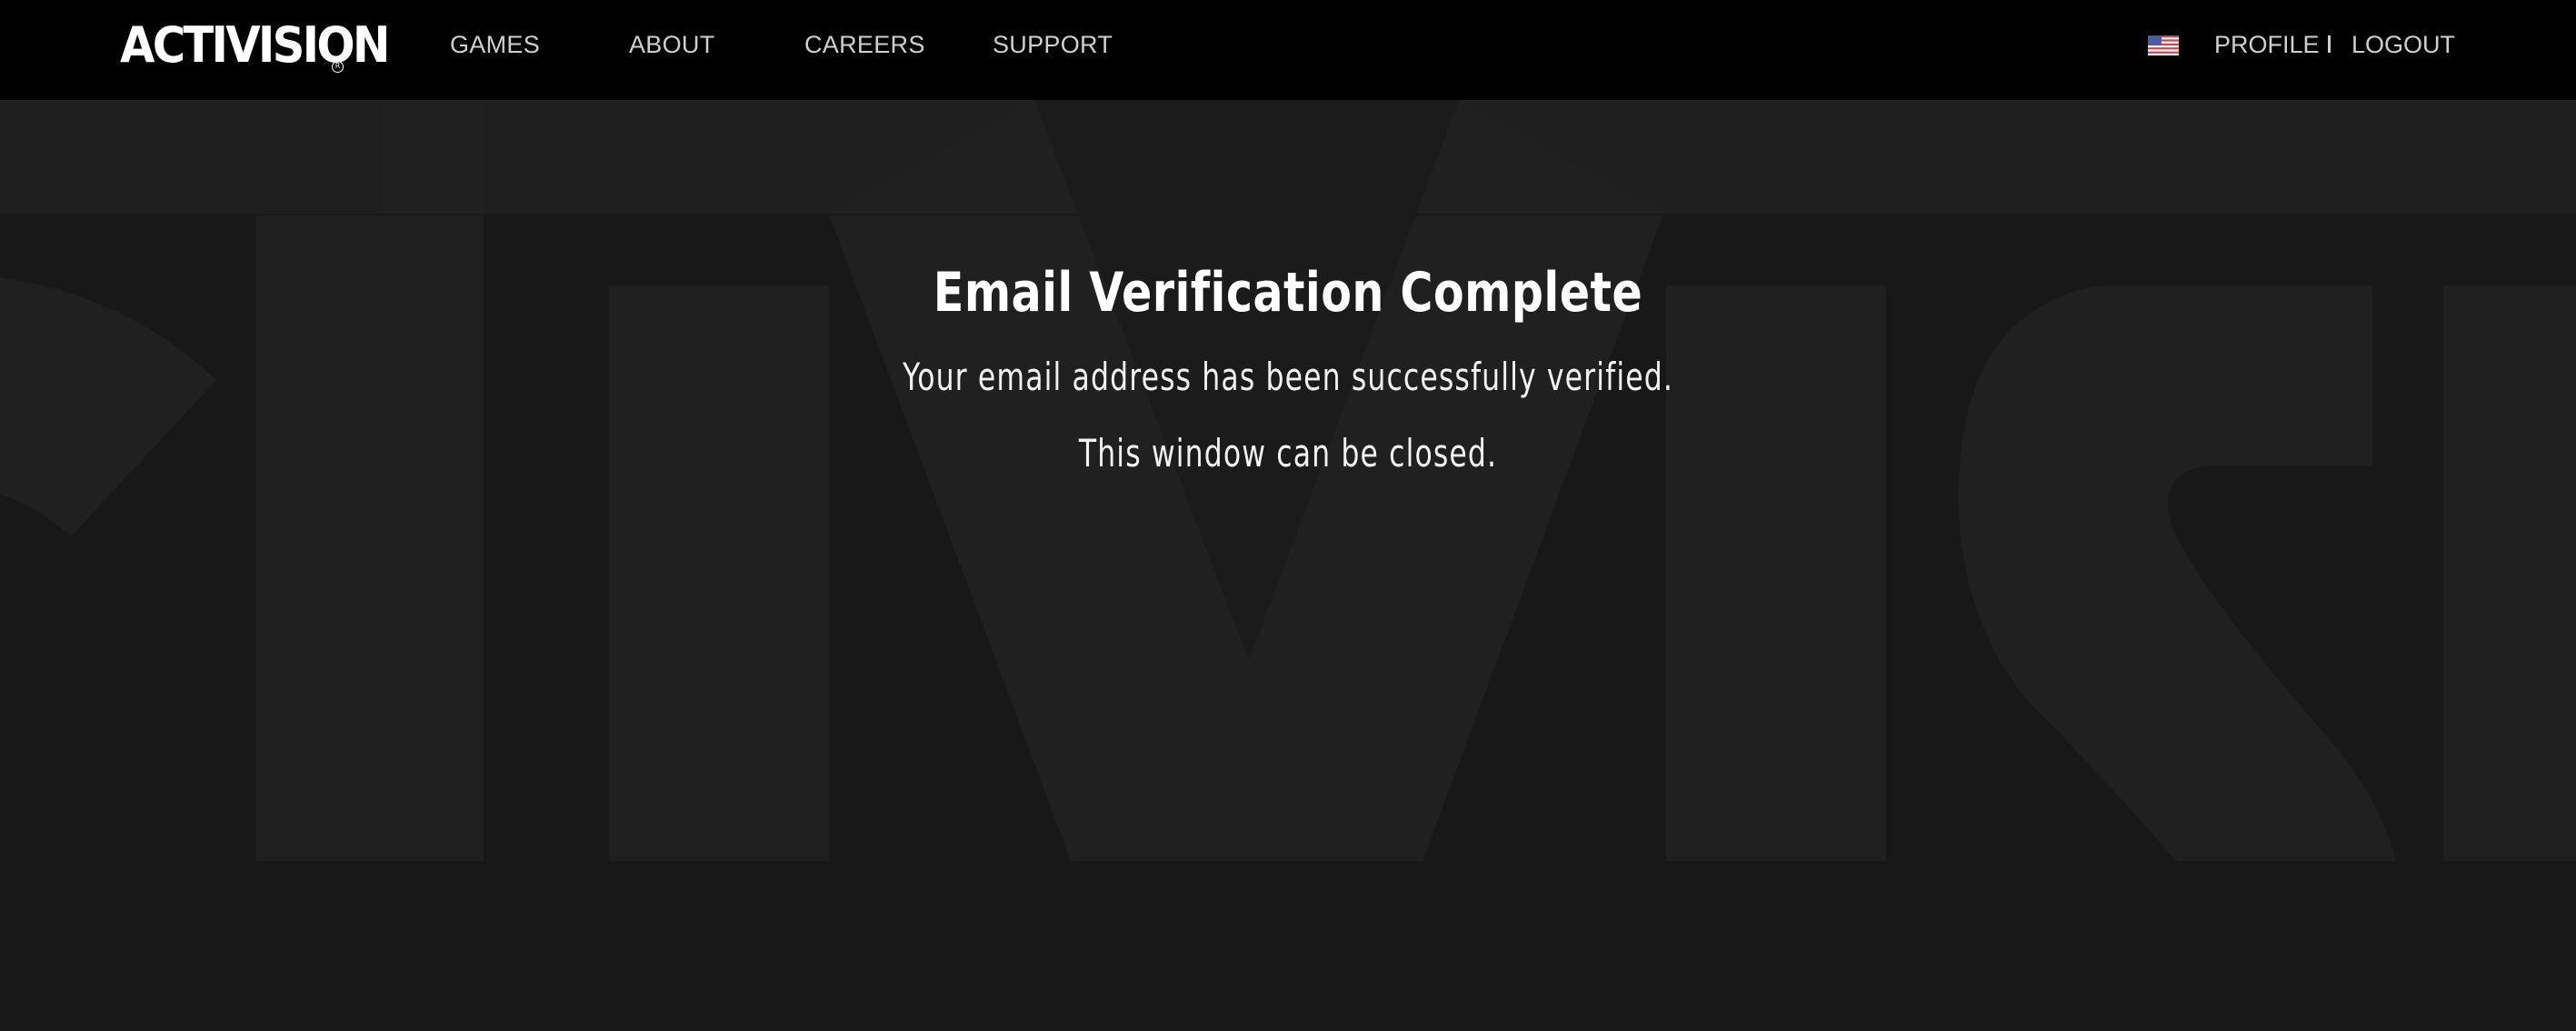 This screenshot has height=1031, width=2576. I want to click on profile-link: PROFILE, so click(2267, 45).